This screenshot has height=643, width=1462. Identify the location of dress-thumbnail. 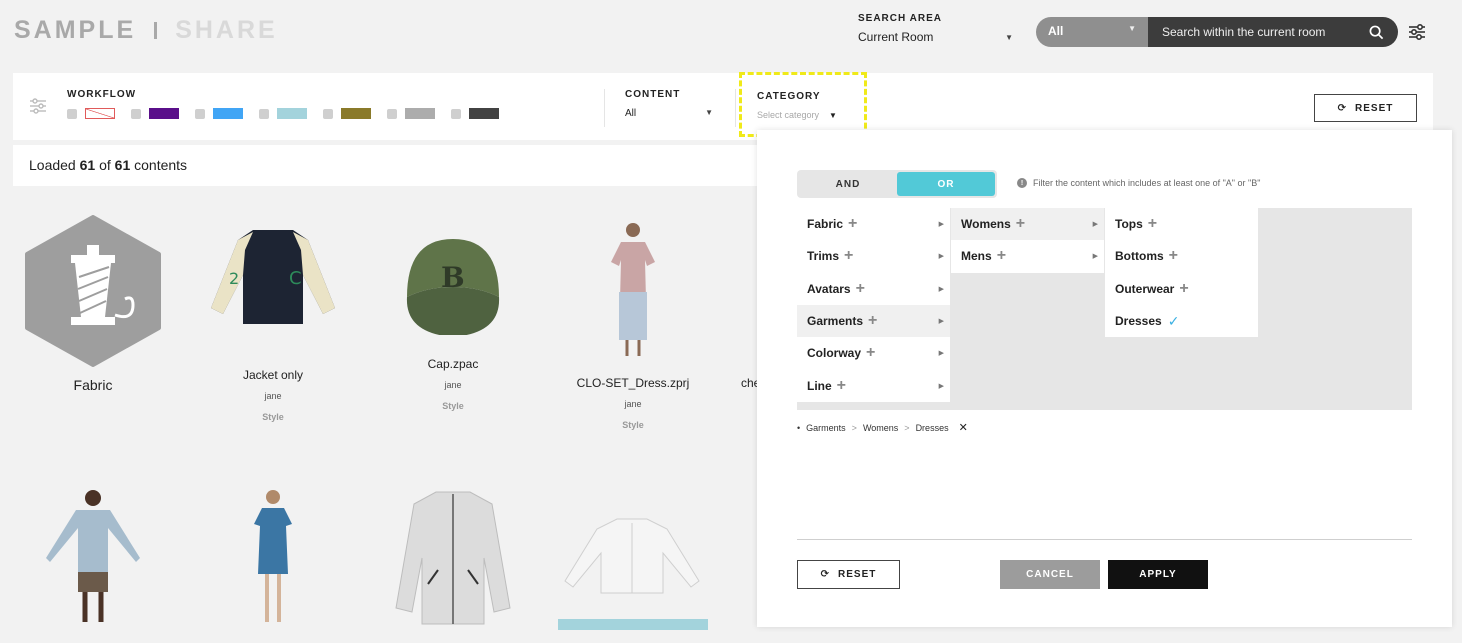
(273, 558).